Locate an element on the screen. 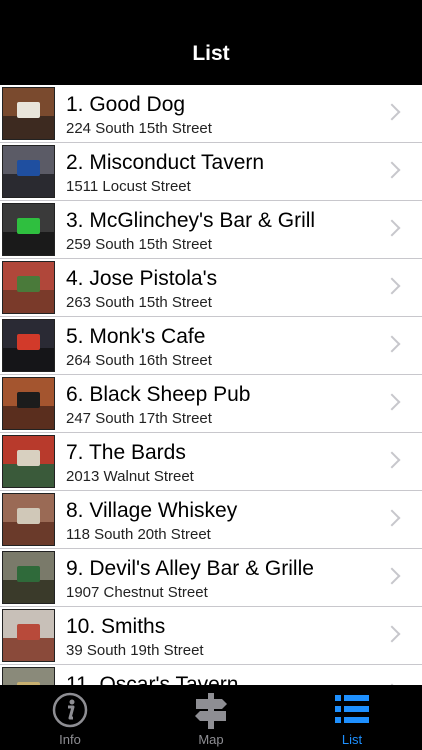 This screenshot has width=422, height=750. navigation-bar: List is located at coordinates (211, 42).